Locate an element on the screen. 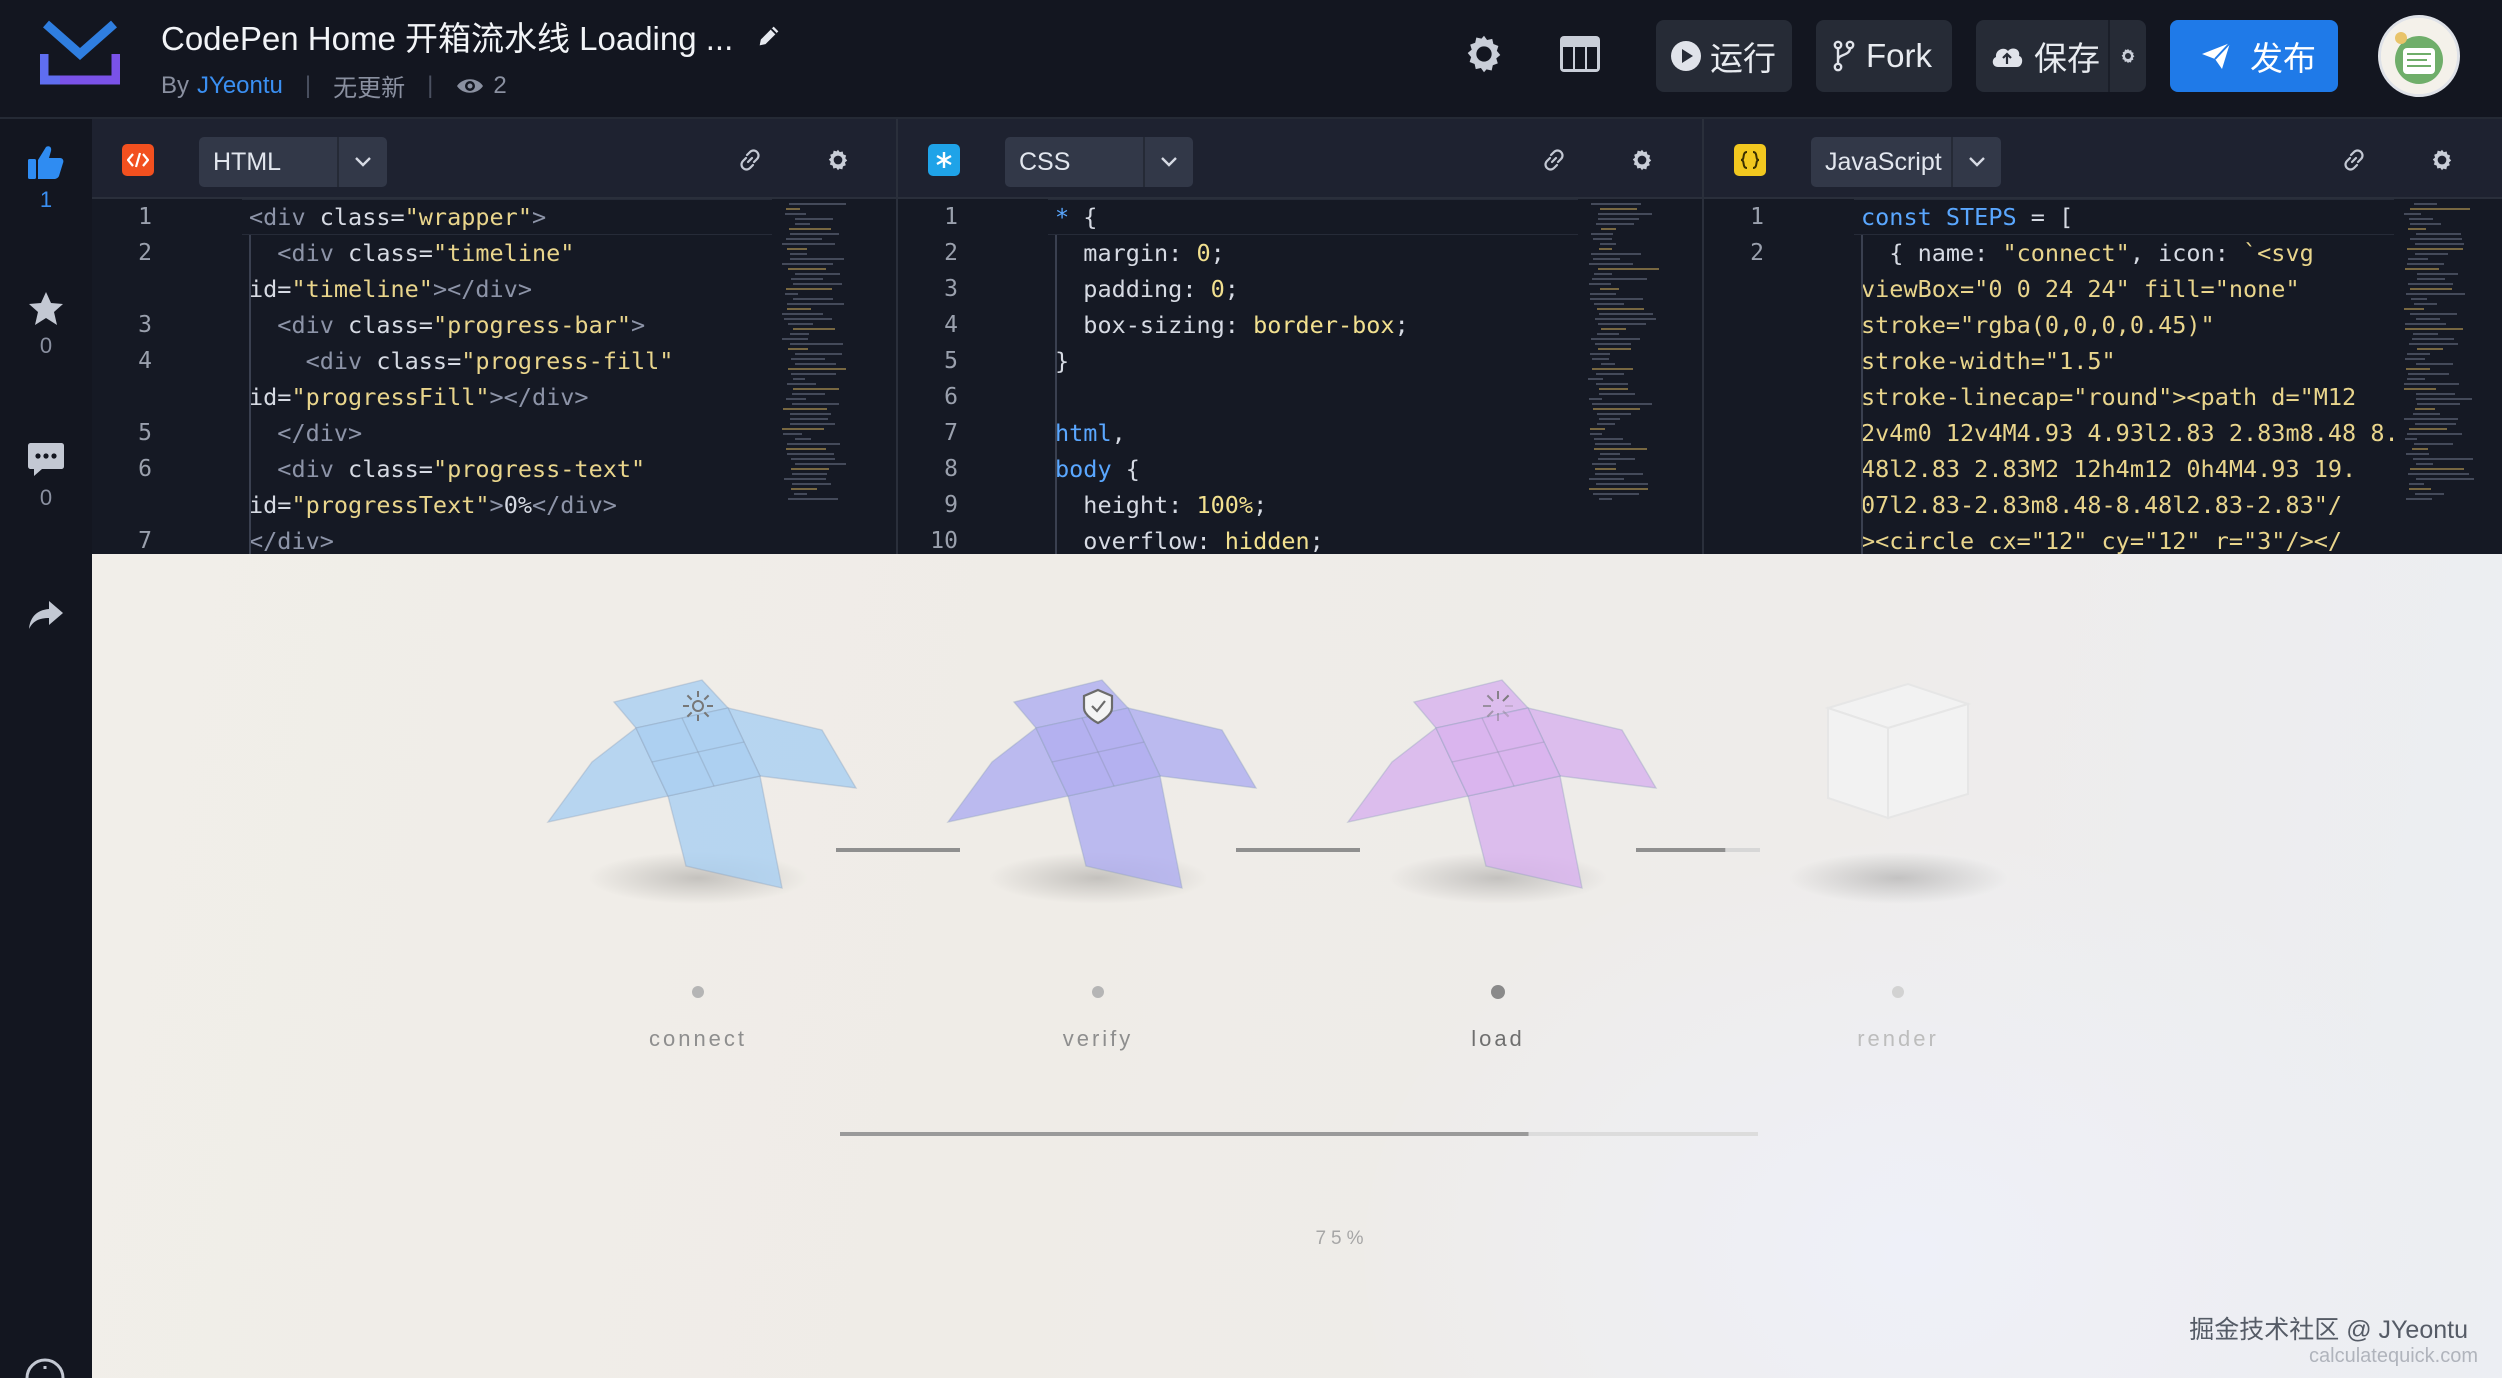 The height and width of the screenshot is (1378, 2502). html-language-select: HTML is located at coordinates (293, 162).